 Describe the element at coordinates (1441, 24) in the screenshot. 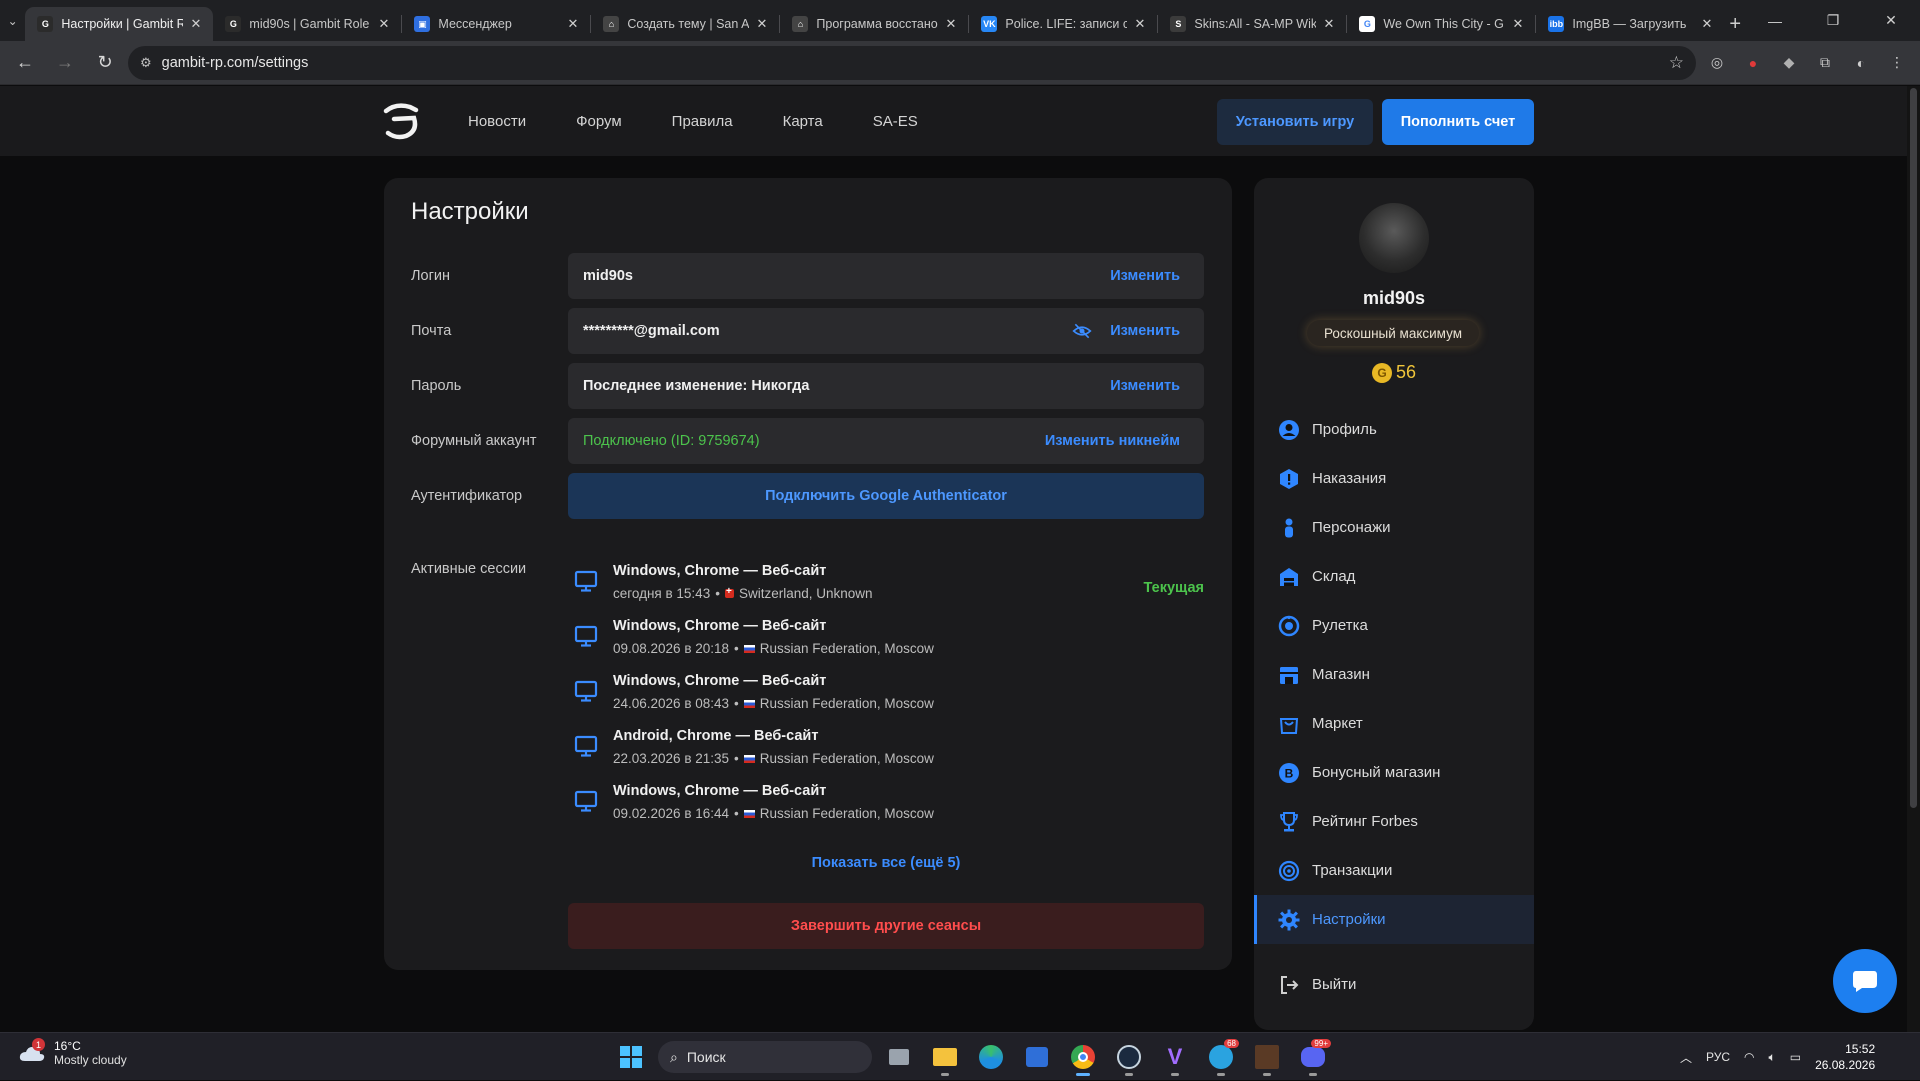

I see `browser-tab: G We Own This City - G ✕` at that location.